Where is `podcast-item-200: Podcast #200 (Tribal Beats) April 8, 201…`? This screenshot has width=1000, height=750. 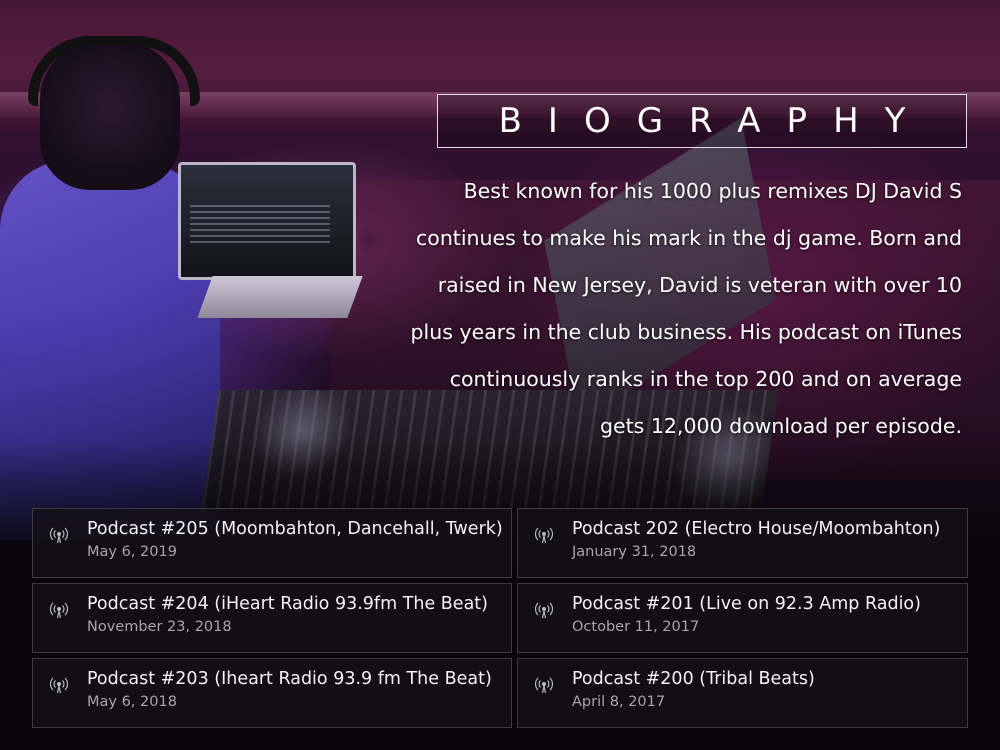
podcast-item-200: Podcast #200 (Tribal Beats) April 8, 201… is located at coordinates (742, 693).